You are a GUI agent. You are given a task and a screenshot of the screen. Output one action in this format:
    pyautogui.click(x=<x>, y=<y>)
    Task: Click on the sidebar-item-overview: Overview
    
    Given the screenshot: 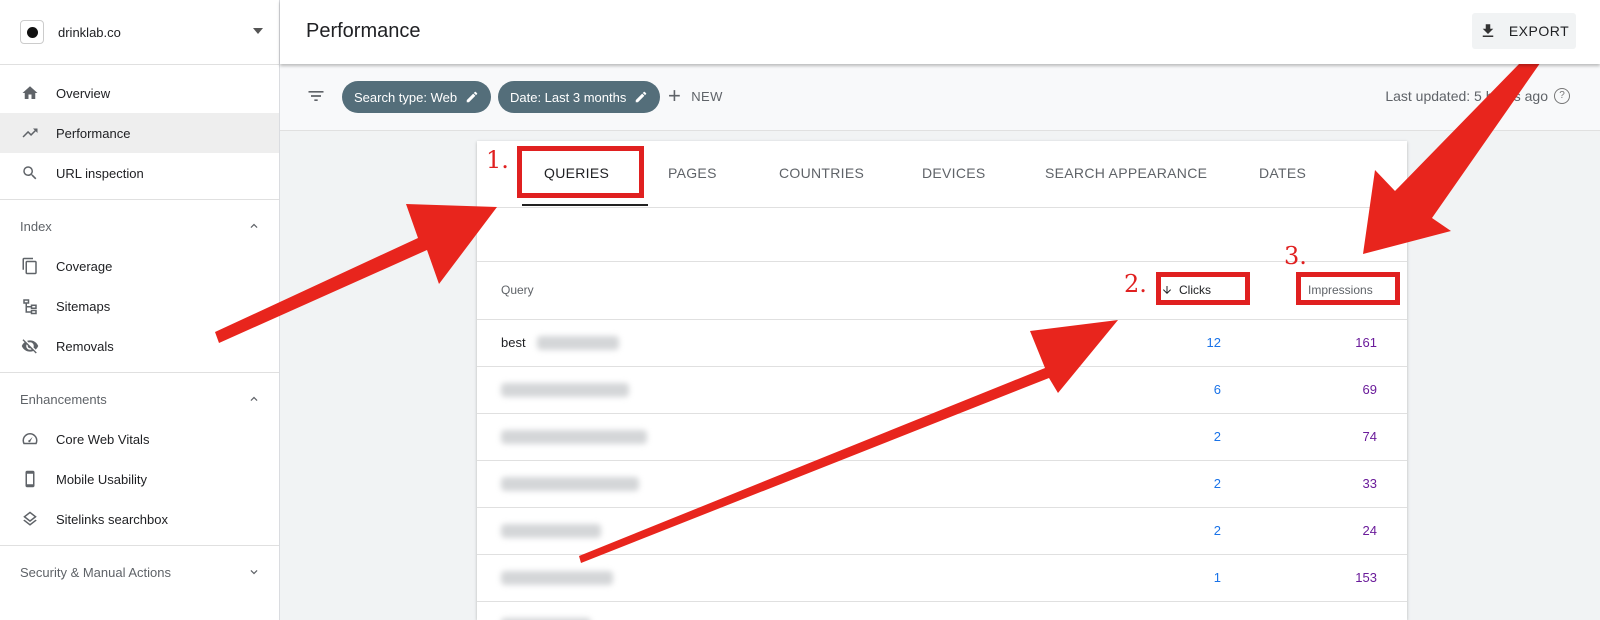 What is the action you would take?
    pyautogui.click(x=139, y=93)
    